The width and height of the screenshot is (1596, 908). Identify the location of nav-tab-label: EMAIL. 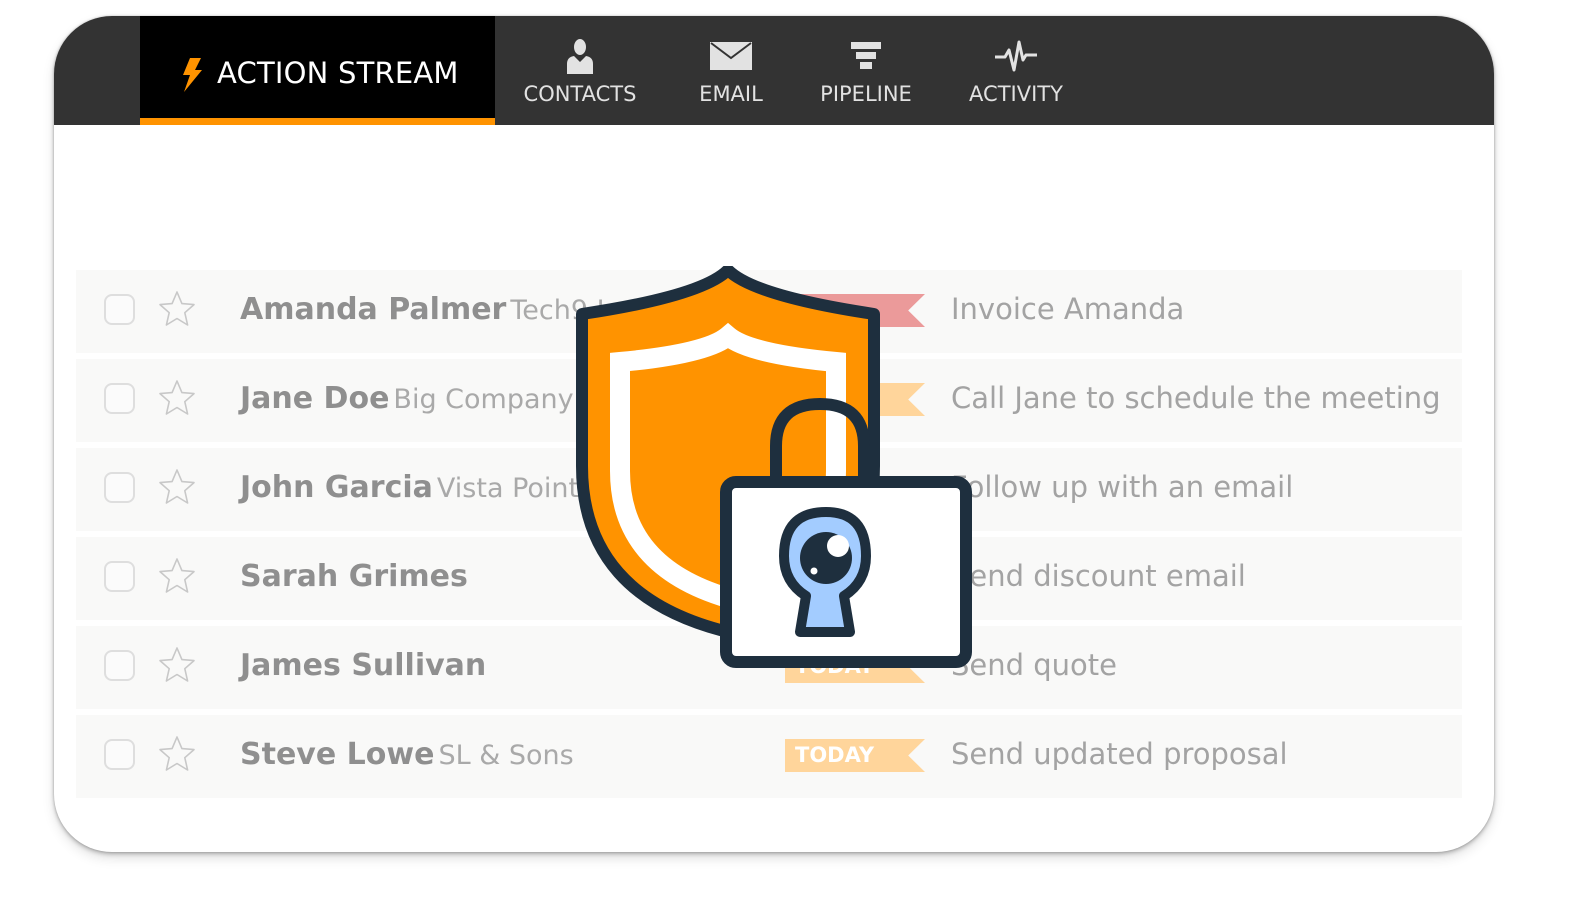
(731, 94).